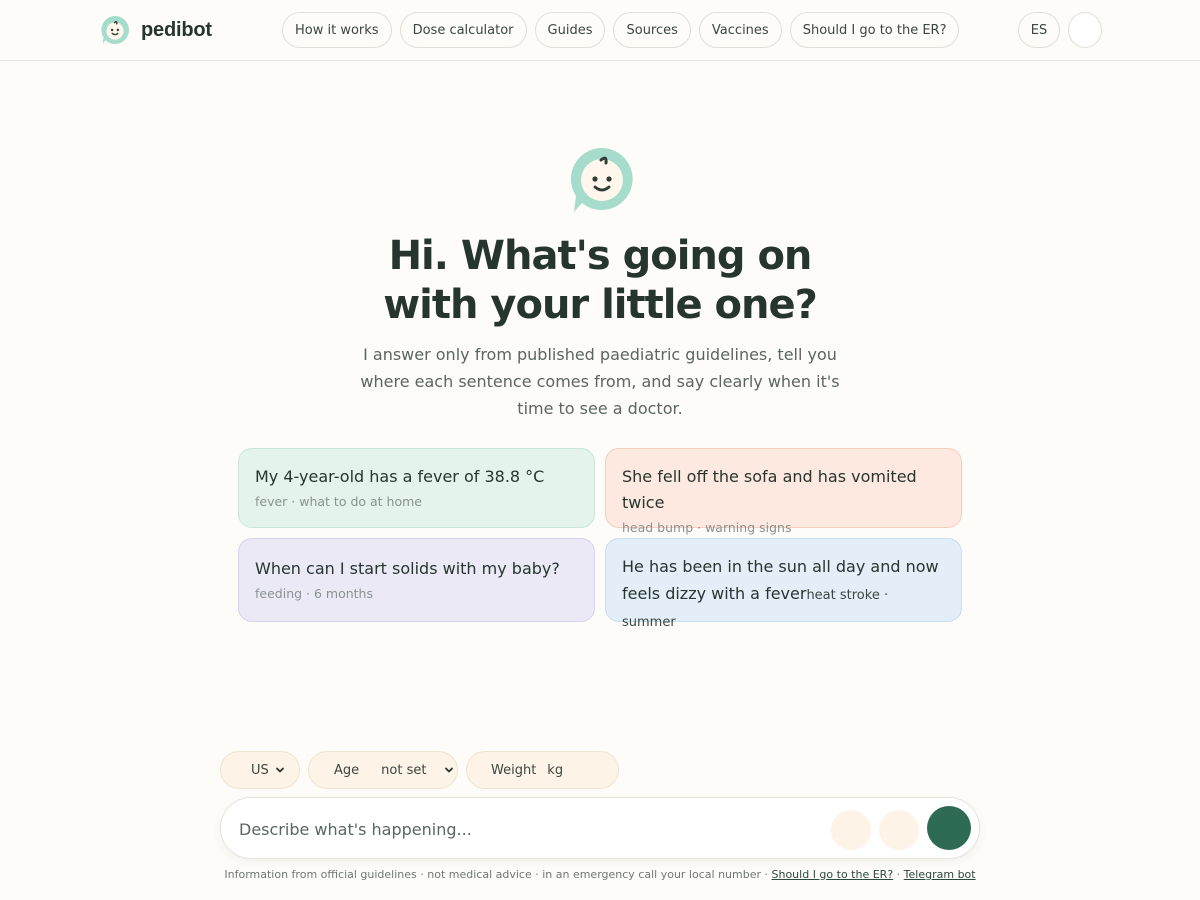  Describe the element at coordinates (740, 30) in the screenshot. I see `nav-vaccines: Vaccines` at that location.